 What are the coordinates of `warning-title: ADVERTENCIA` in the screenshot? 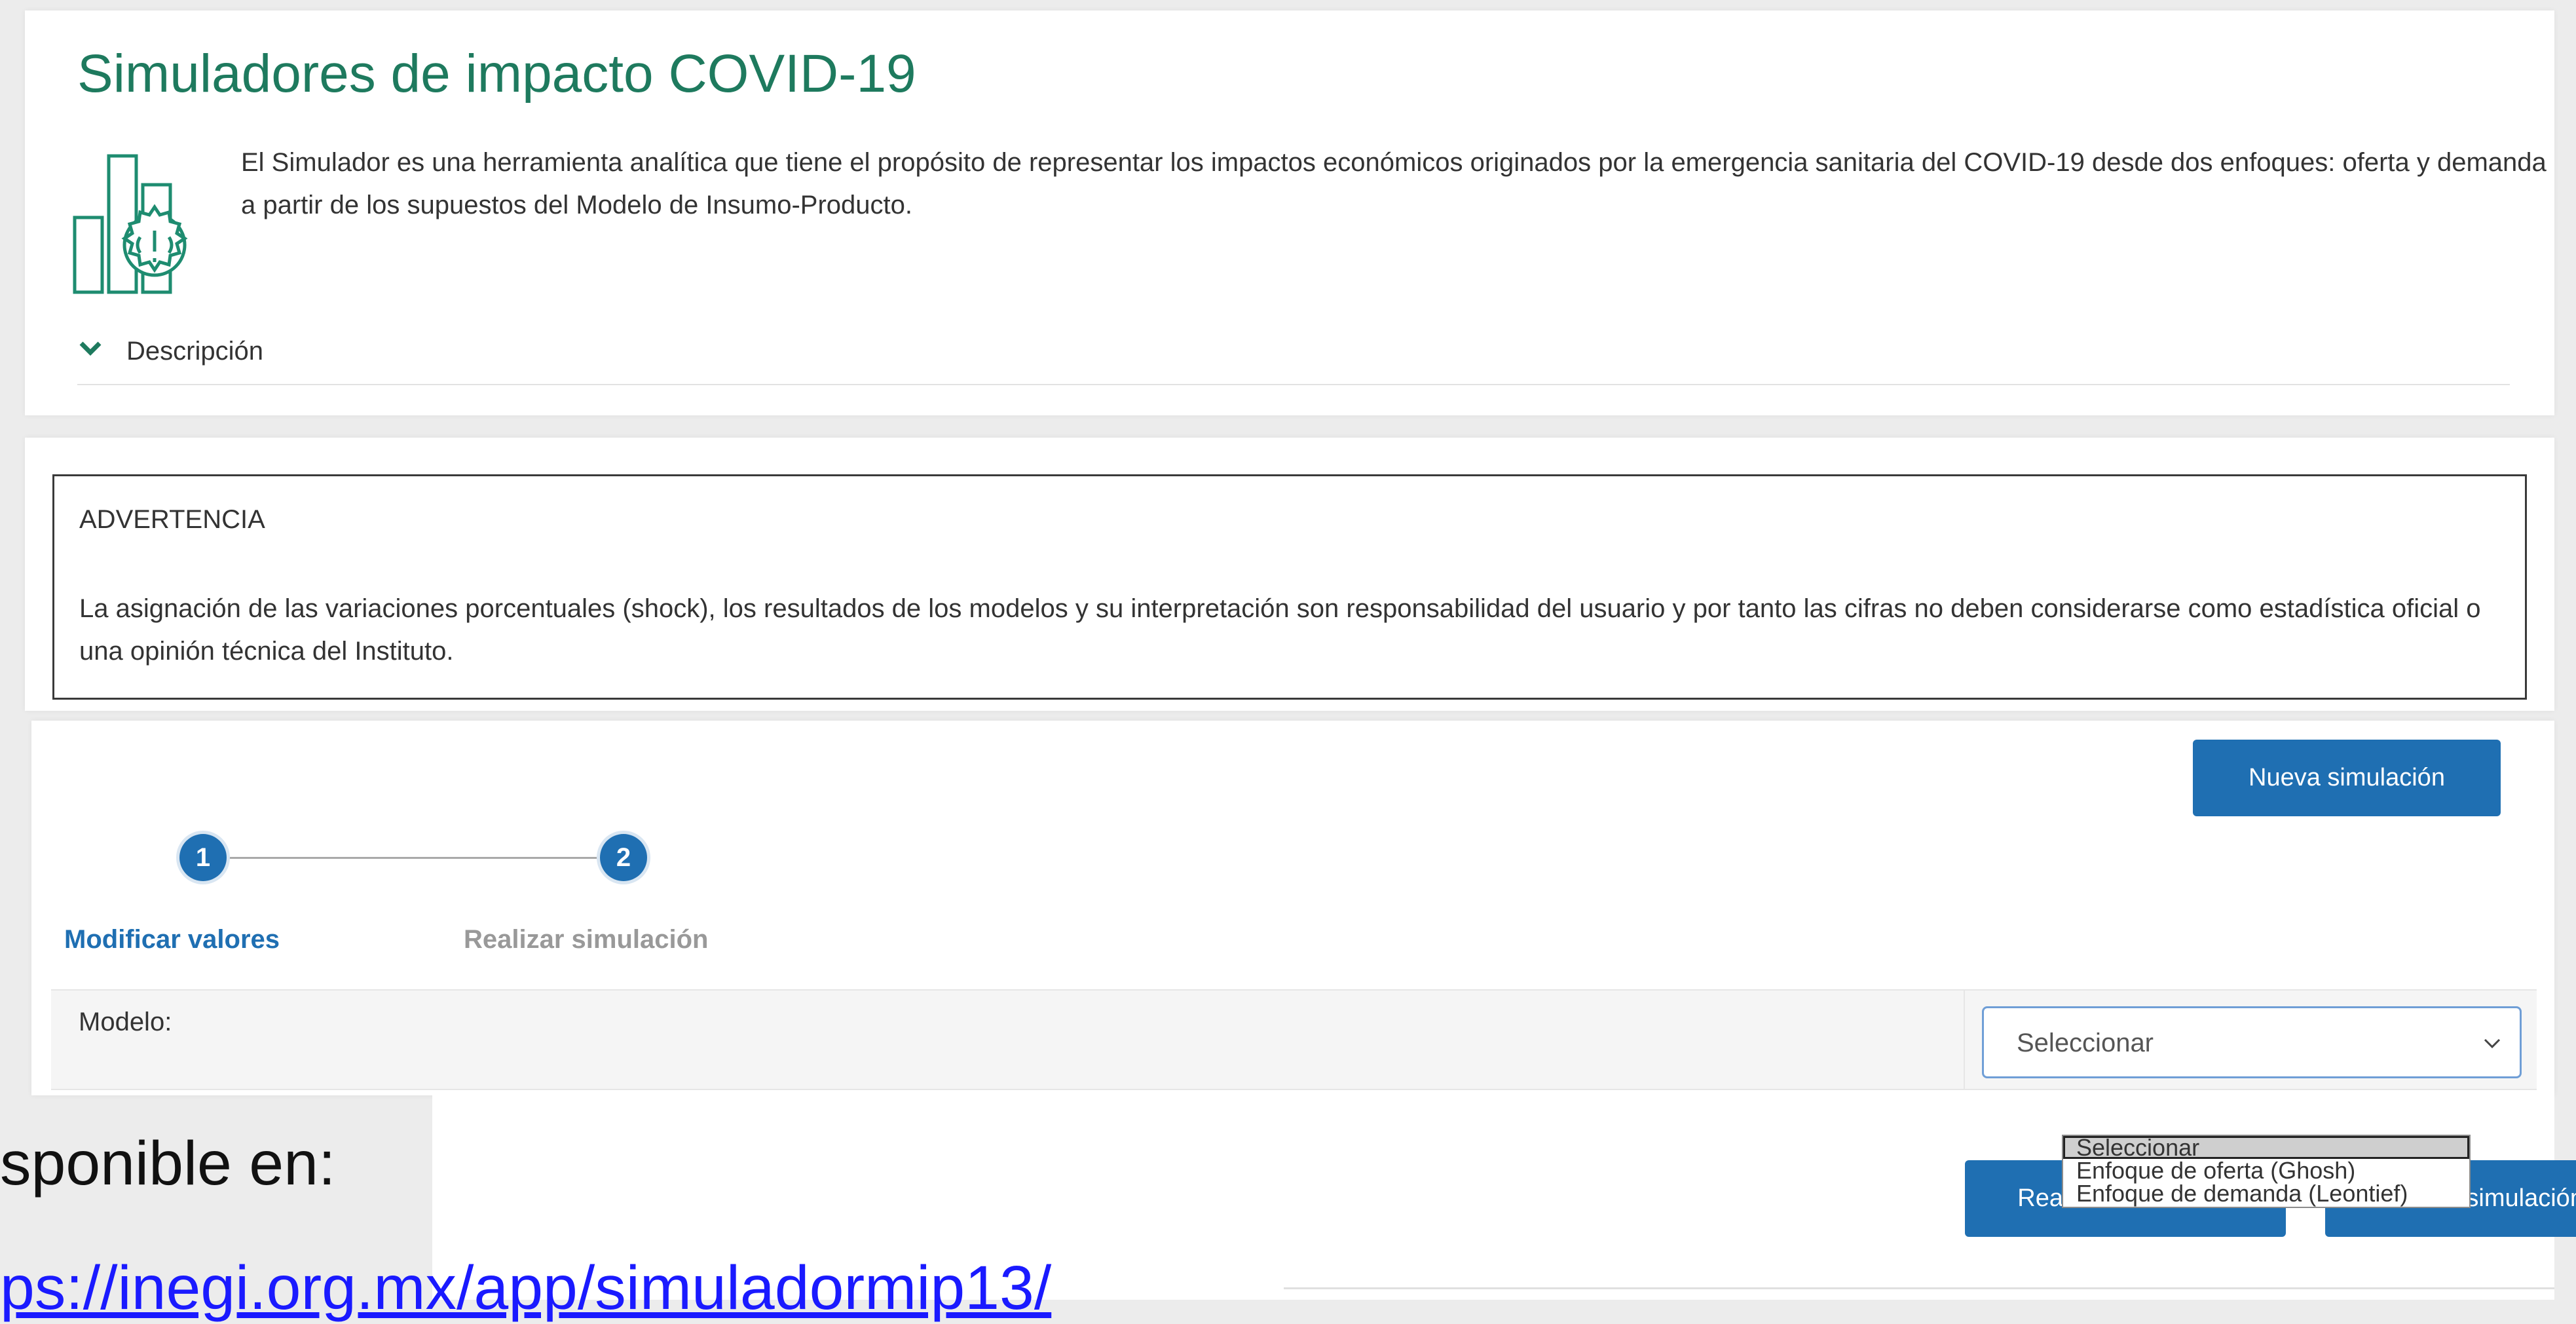 It's located at (172, 519).